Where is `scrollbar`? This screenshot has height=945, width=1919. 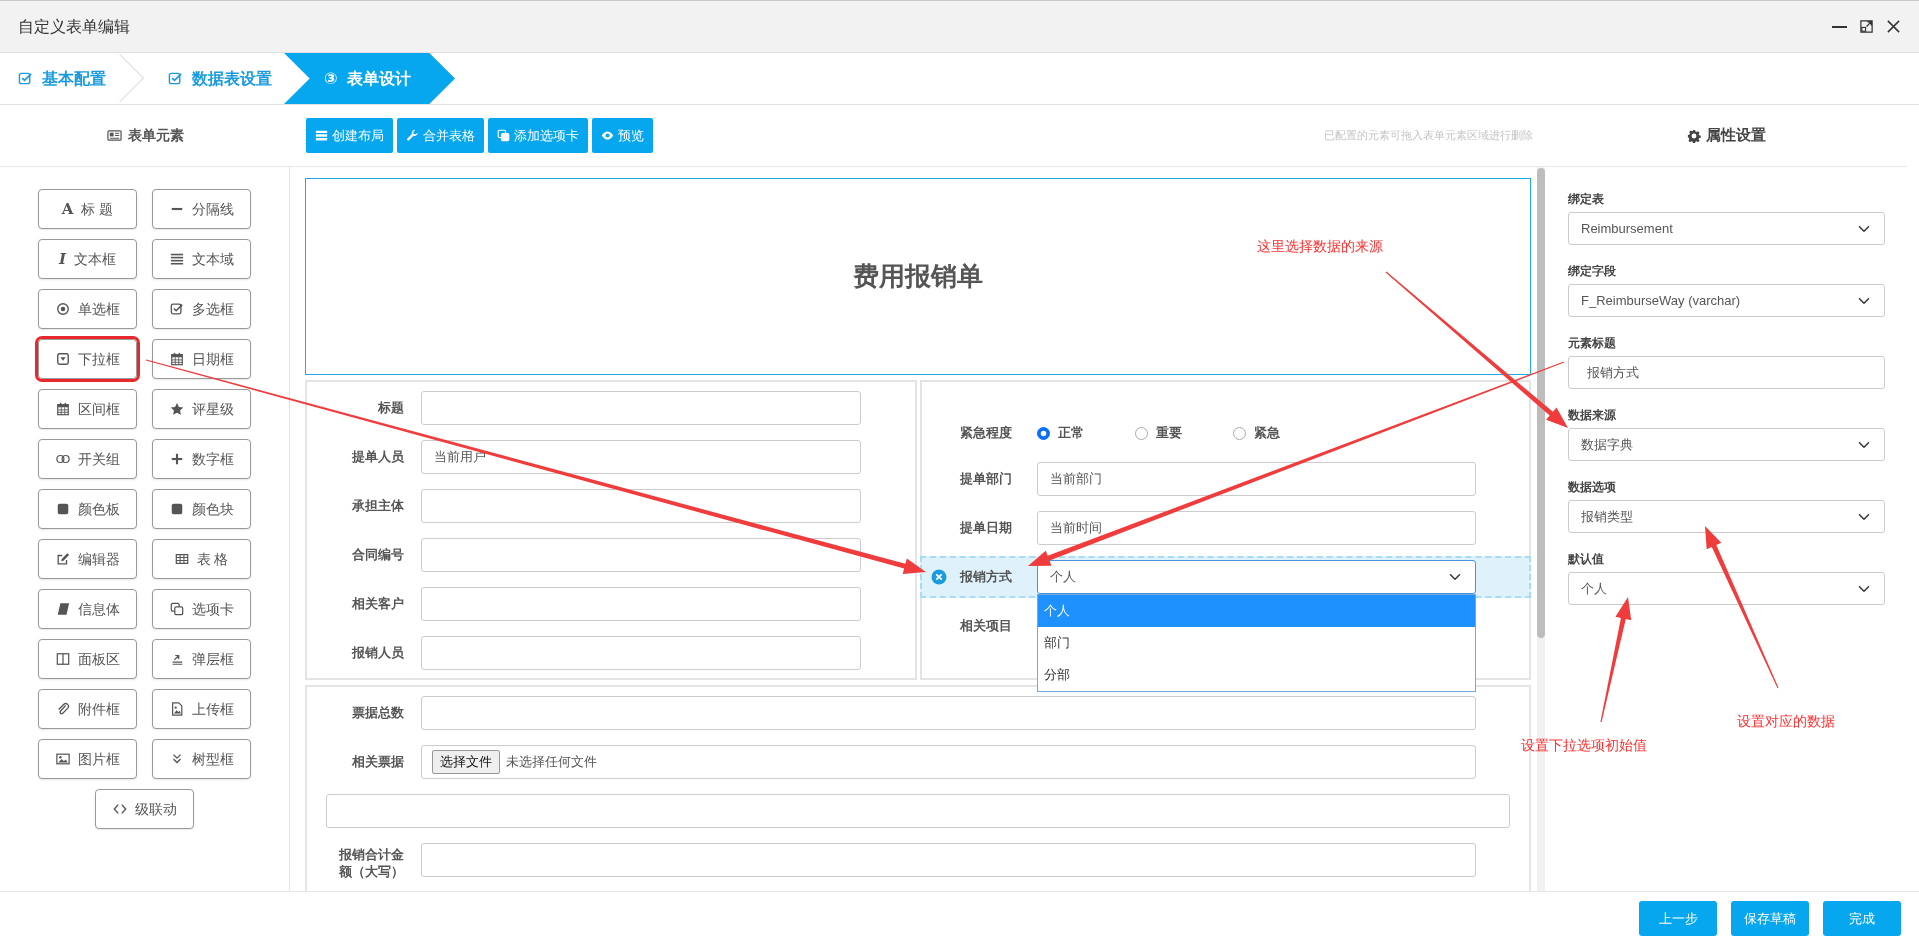 scrollbar is located at coordinates (1541, 403).